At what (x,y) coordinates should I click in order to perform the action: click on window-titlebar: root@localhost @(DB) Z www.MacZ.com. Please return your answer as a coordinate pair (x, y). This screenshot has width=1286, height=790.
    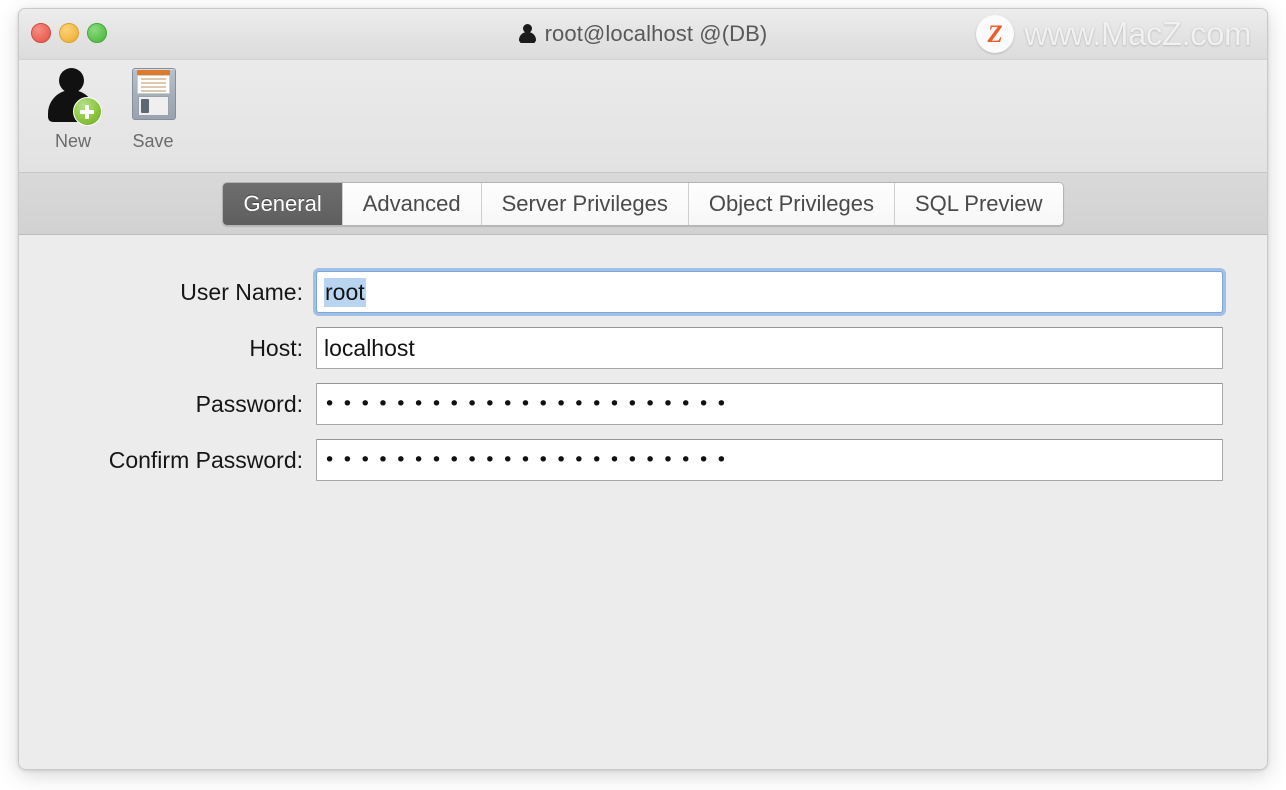
    Looking at the image, I should click on (643, 34).